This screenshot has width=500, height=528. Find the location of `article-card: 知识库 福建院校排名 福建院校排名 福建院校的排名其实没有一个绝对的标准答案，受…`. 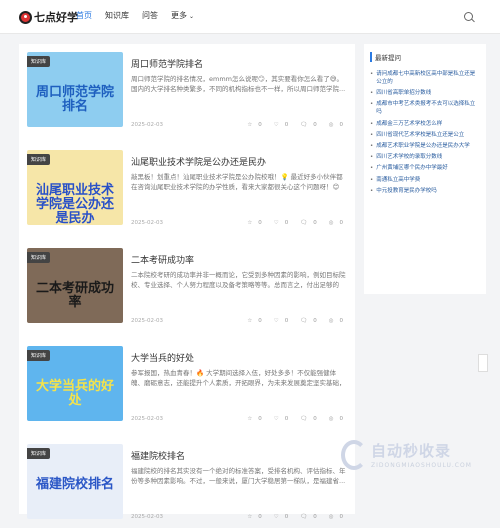

article-card: 知识库 福建院校排名 福建院校排名 福建院校的排名其实没有一个绝对的标准答案，受… is located at coordinates (187, 486).